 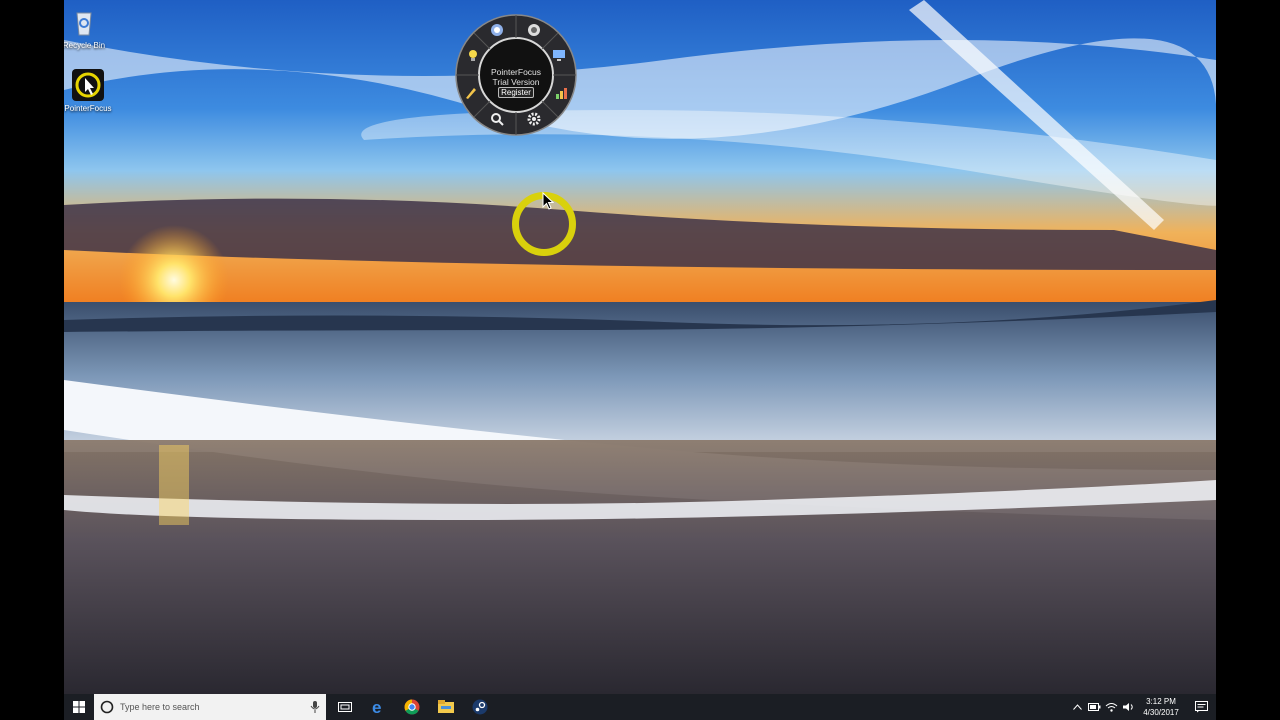 What do you see at coordinates (1111, 707) in the screenshot?
I see `wifi-icon` at bounding box center [1111, 707].